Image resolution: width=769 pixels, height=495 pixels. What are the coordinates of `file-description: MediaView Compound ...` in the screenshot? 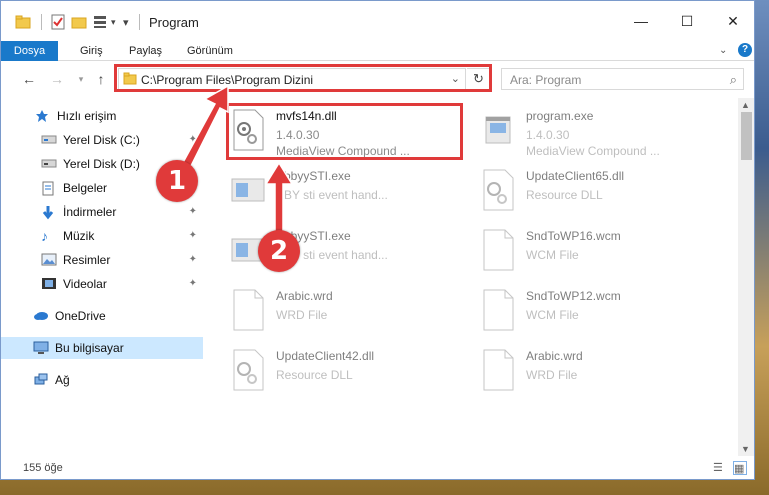 It's located at (593, 151).